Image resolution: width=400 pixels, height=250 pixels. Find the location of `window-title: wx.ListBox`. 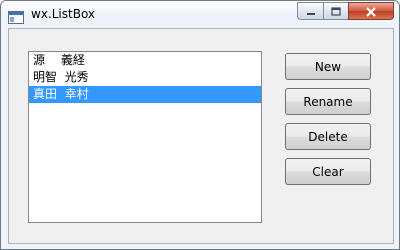

window-title: wx.ListBox is located at coordinates (63, 14).